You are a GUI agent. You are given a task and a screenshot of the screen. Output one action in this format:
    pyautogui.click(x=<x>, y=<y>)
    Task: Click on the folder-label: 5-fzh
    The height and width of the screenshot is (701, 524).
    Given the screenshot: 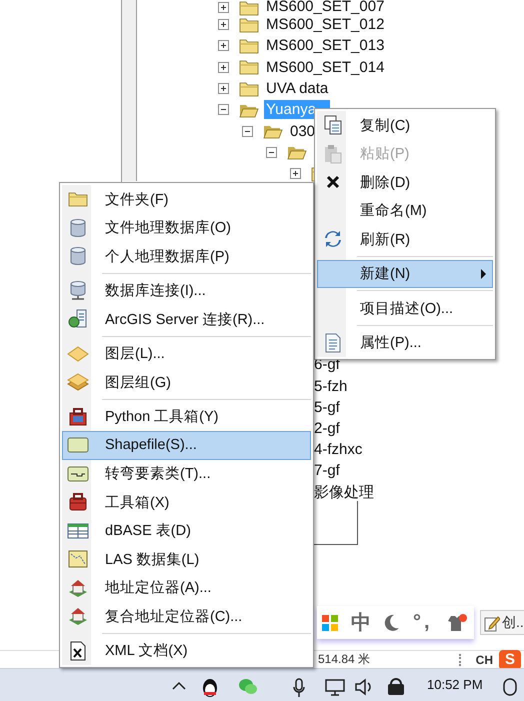 What is the action you would take?
    pyautogui.click(x=331, y=386)
    